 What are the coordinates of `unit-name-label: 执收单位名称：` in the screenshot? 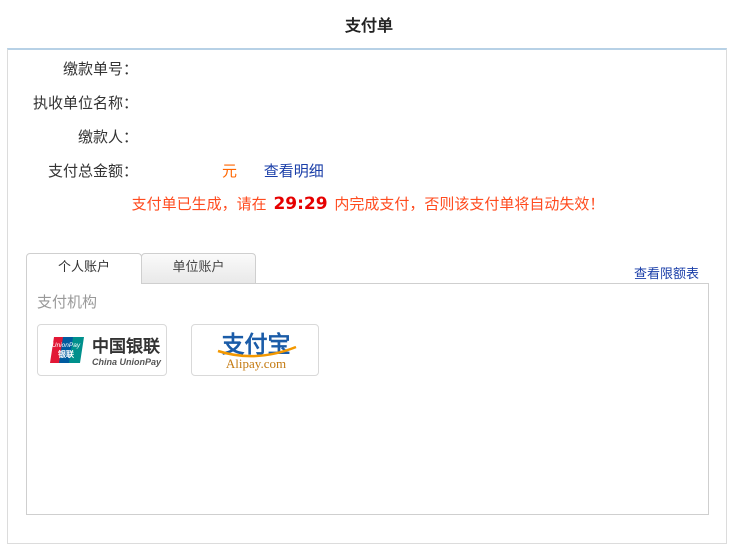 It's located at (85, 103).